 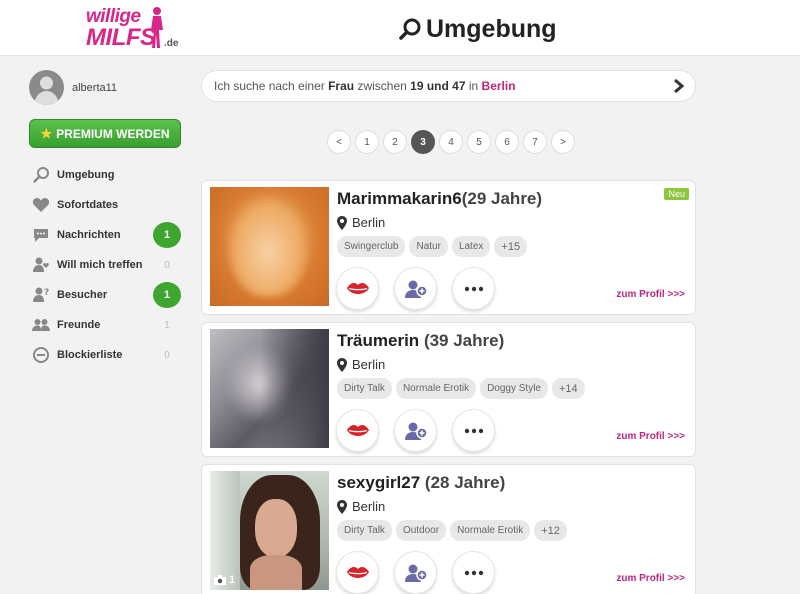 I want to click on page-button: 7, so click(x=535, y=142).